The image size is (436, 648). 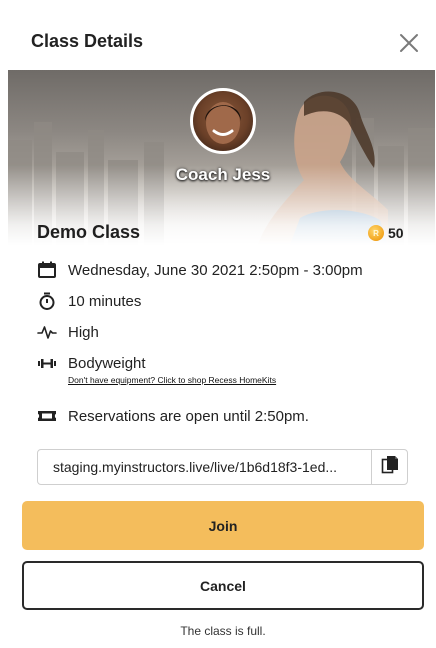 I want to click on coach-name: Coach Jess, so click(x=223, y=174).